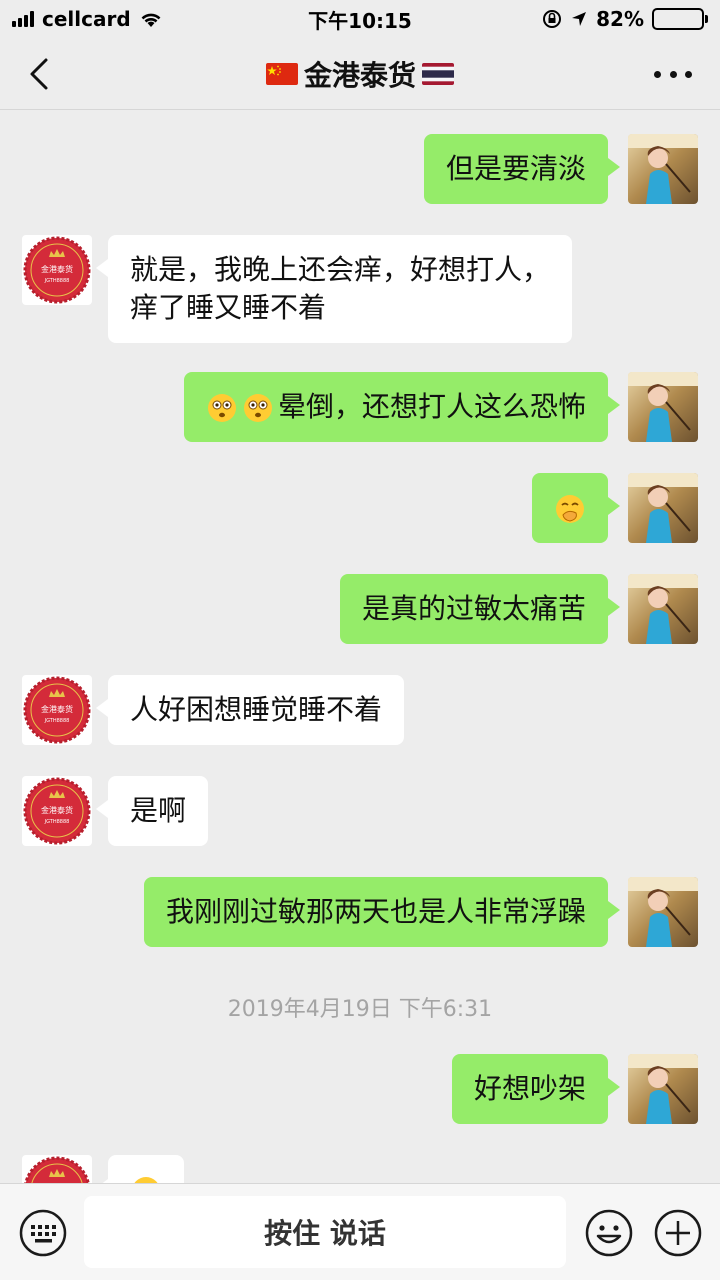 This screenshot has width=720, height=1280. I want to click on message-text: 好想吵架, so click(529, 1088).